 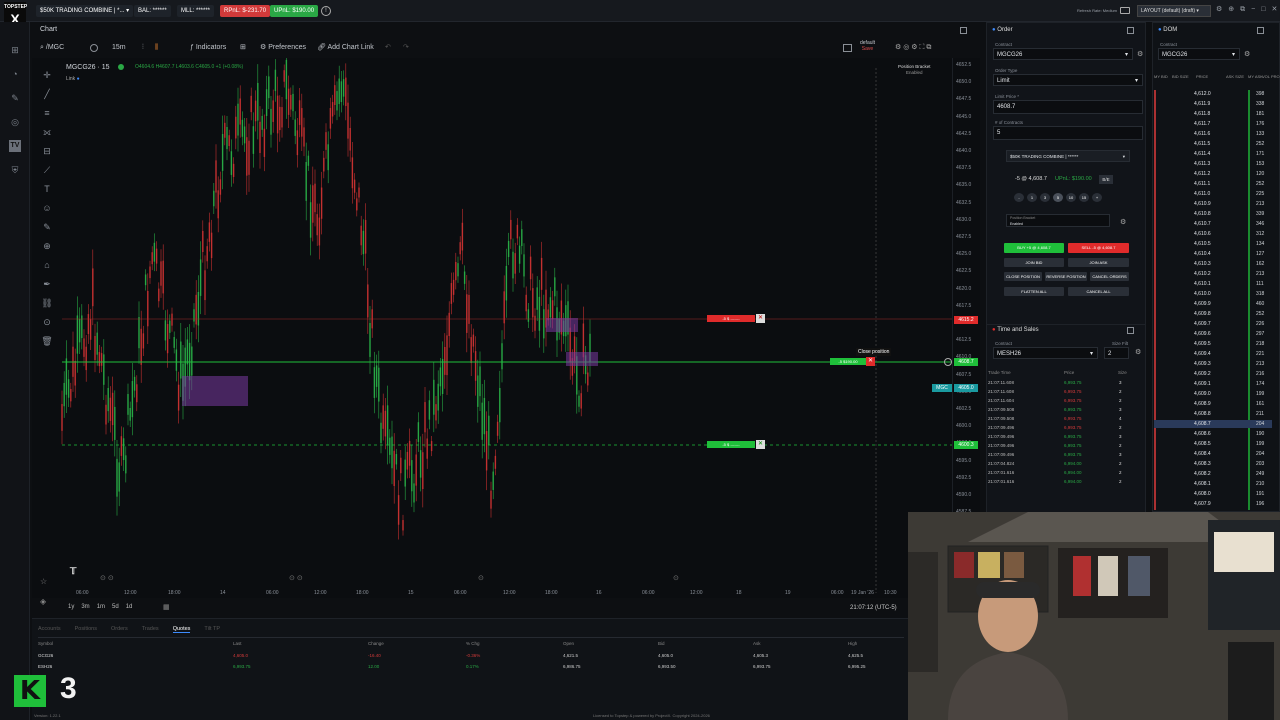 I want to click on close-position-button: CLOSE POSITION, so click(x=1023, y=276).